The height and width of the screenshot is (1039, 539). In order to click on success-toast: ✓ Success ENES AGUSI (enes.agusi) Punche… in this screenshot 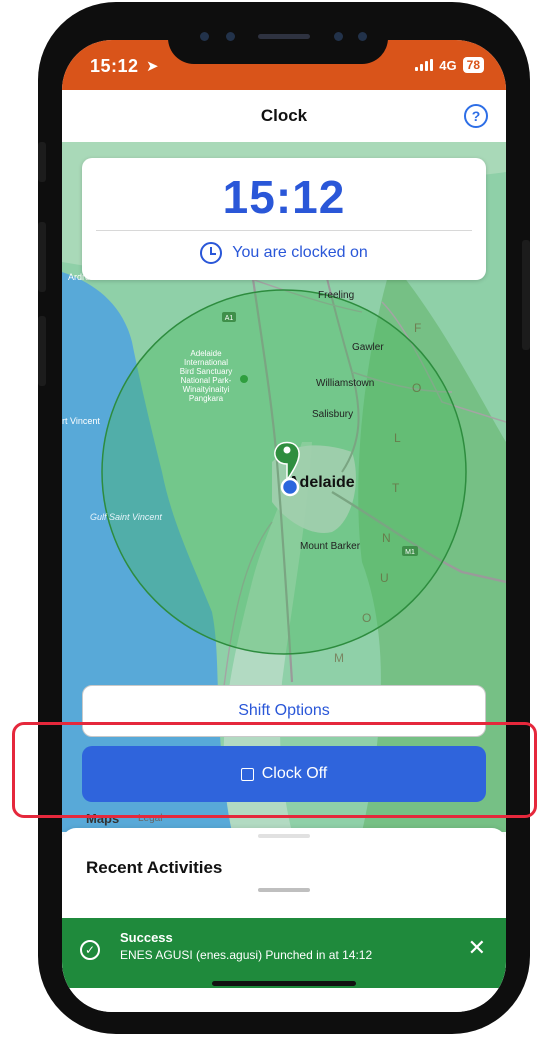, I will do `click(284, 953)`.